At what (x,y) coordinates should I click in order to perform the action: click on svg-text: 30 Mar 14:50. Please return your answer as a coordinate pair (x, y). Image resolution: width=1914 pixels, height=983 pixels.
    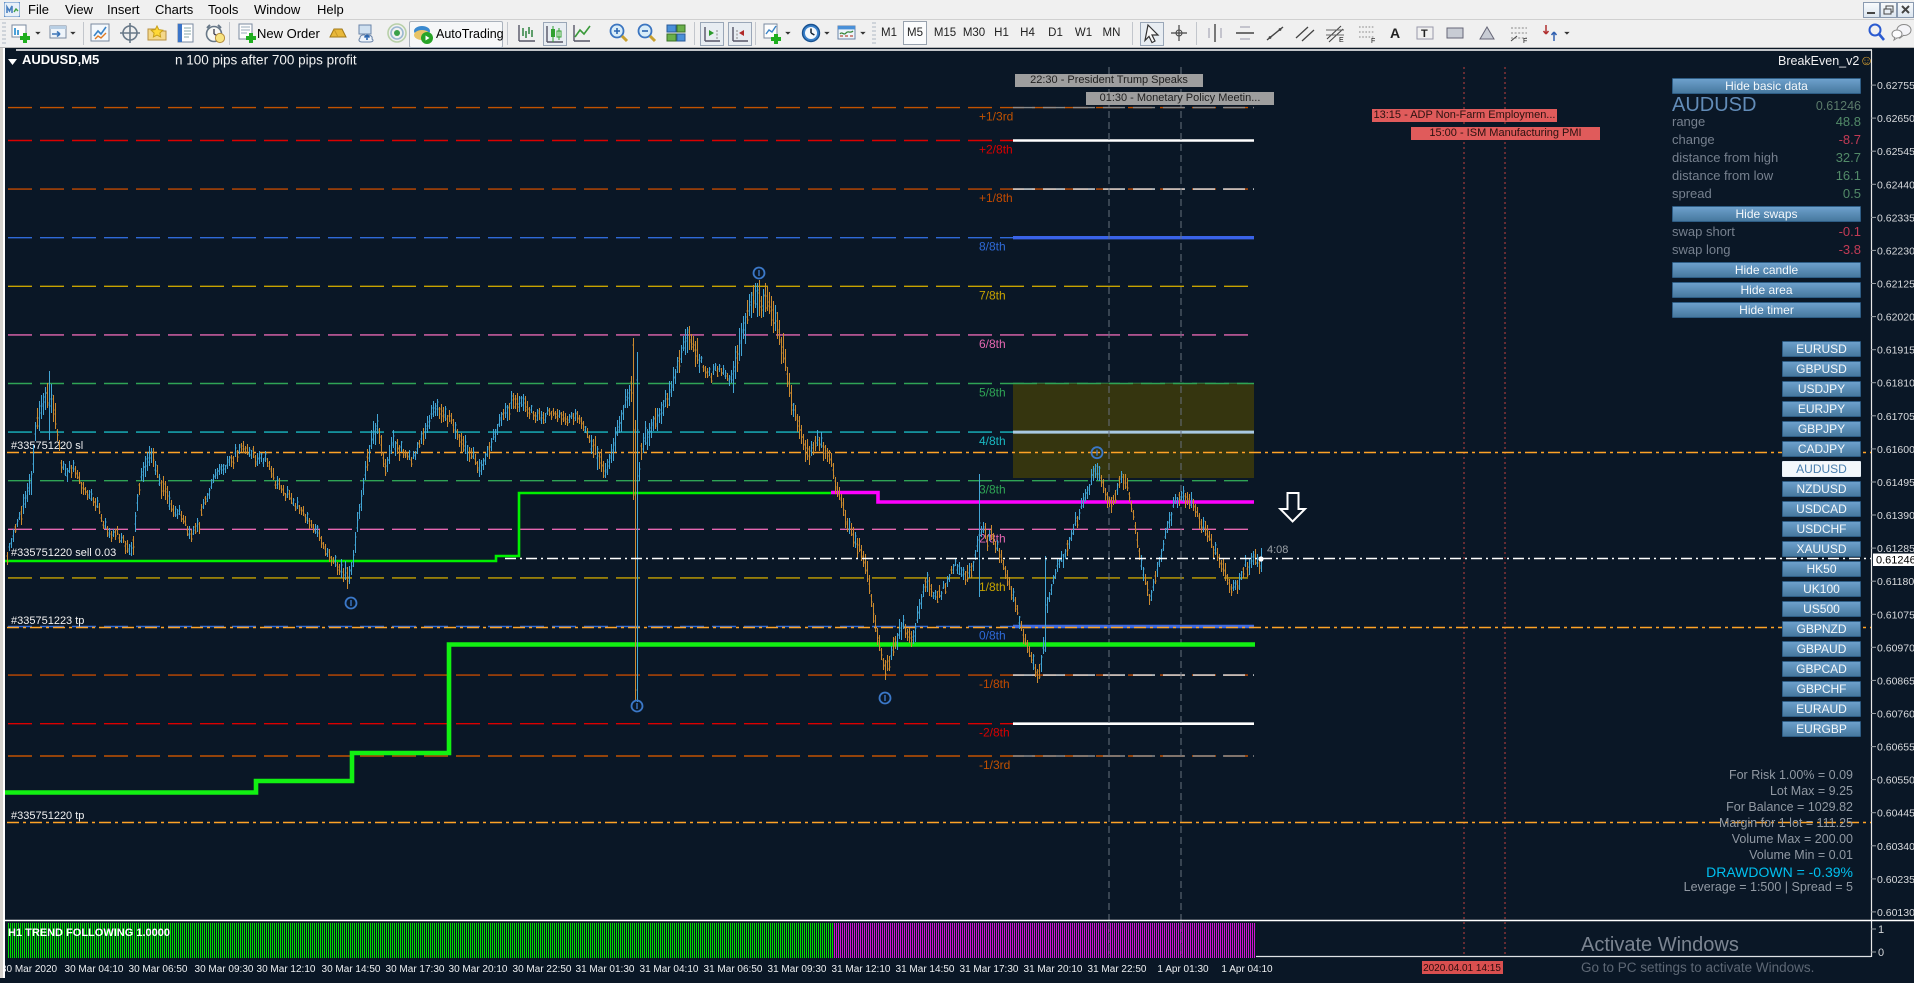
    Looking at the image, I should click on (351, 969).